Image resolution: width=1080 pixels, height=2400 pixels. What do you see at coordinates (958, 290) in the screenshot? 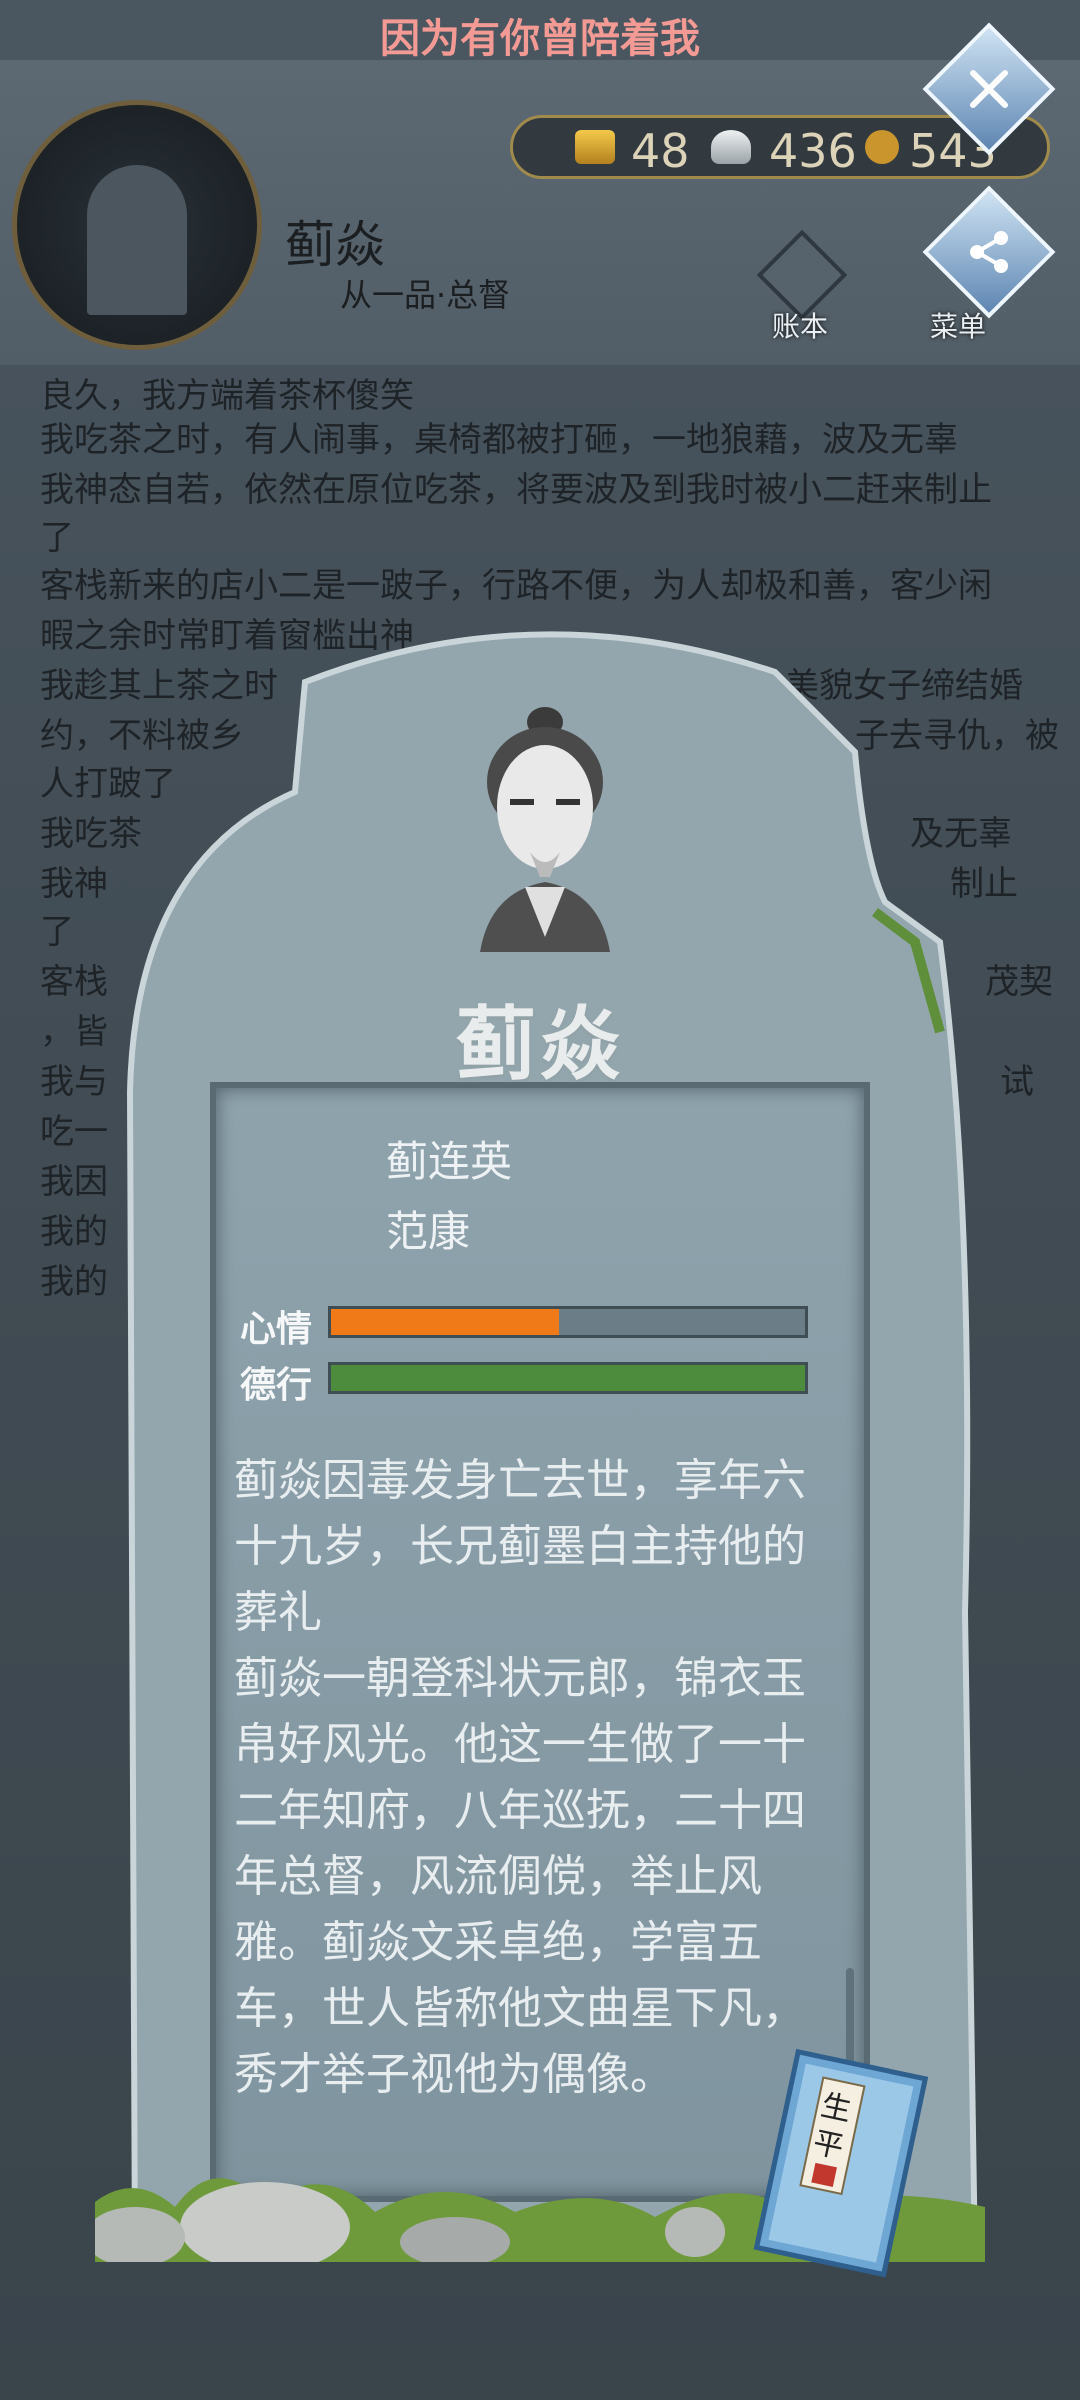
I see `menu-tab: 菜单` at bounding box center [958, 290].